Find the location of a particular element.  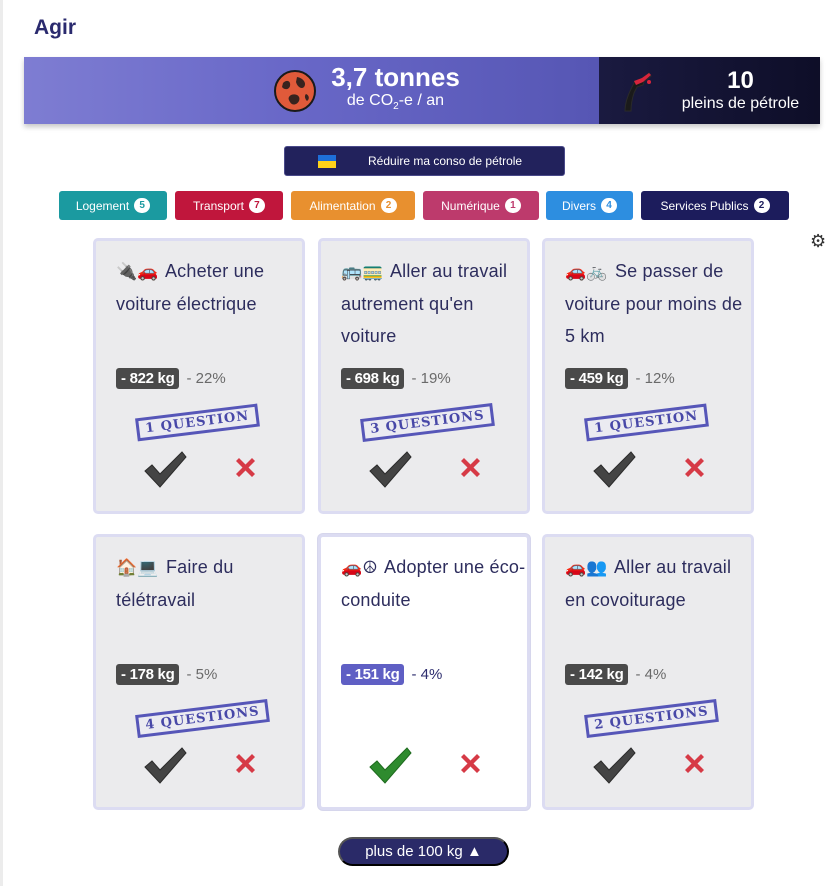

card-emoji-icon: 🚗👥 is located at coordinates (586, 568).